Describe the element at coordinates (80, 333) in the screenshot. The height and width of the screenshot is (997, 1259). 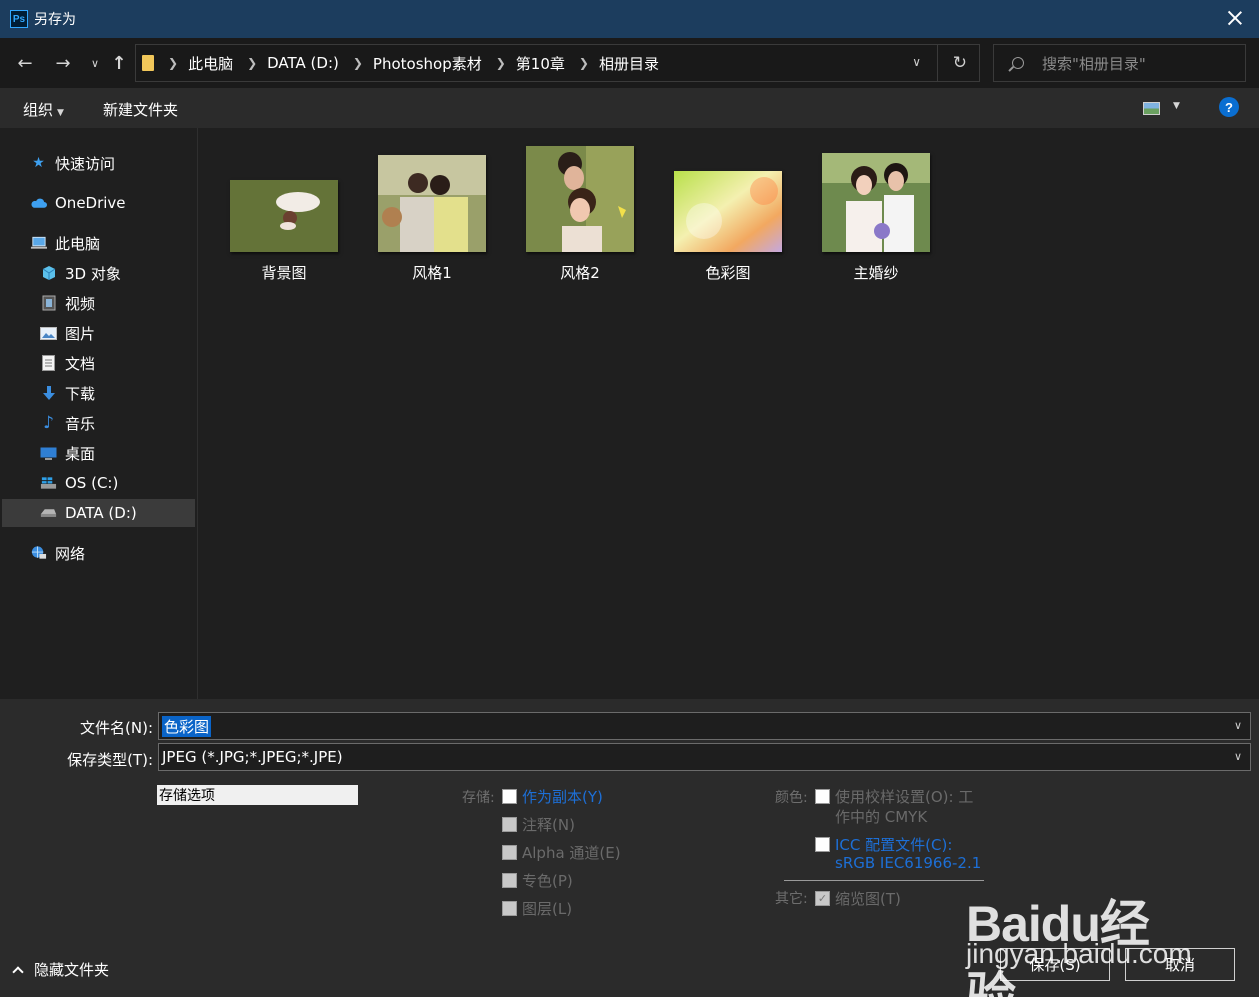
I see `sidebar-item-label: 图片` at that location.